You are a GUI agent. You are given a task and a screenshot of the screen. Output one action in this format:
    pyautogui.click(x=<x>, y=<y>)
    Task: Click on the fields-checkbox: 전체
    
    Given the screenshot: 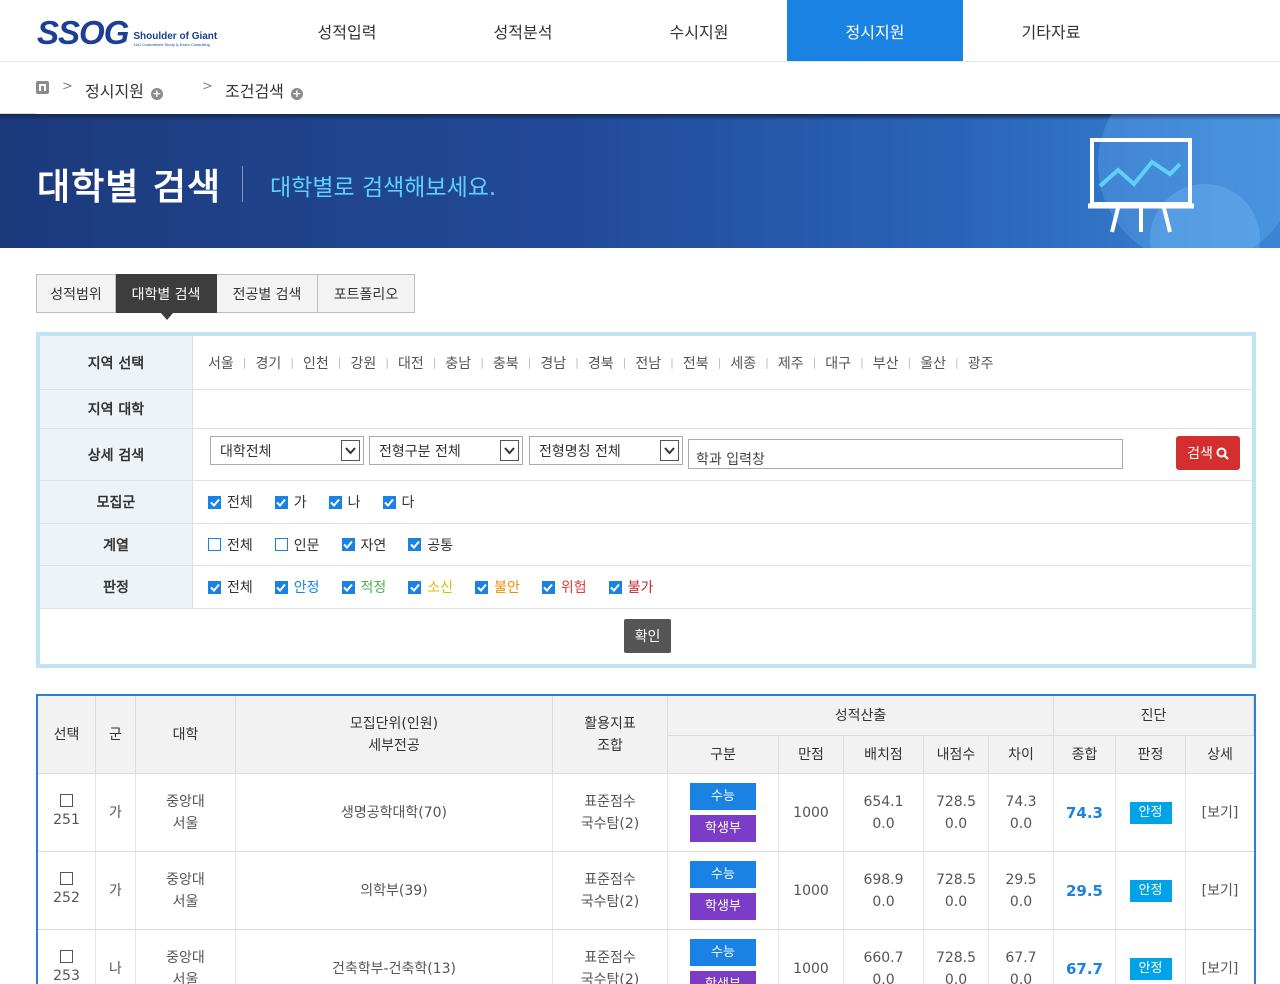 What is the action you would take?
    pyautogui.click(x=230, y=545)
    